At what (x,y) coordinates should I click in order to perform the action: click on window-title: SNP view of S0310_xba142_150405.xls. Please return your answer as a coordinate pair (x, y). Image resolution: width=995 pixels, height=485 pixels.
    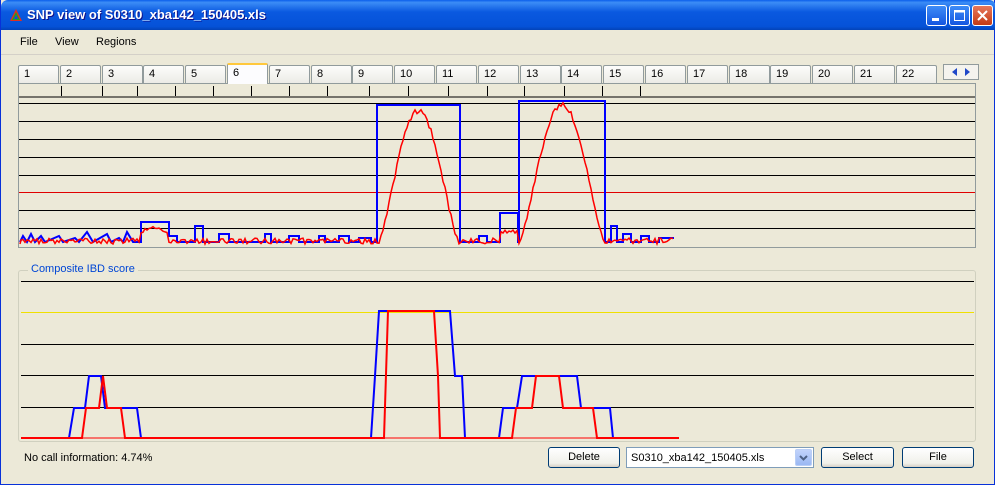
    Looking at the image, I should click on (146, 14).